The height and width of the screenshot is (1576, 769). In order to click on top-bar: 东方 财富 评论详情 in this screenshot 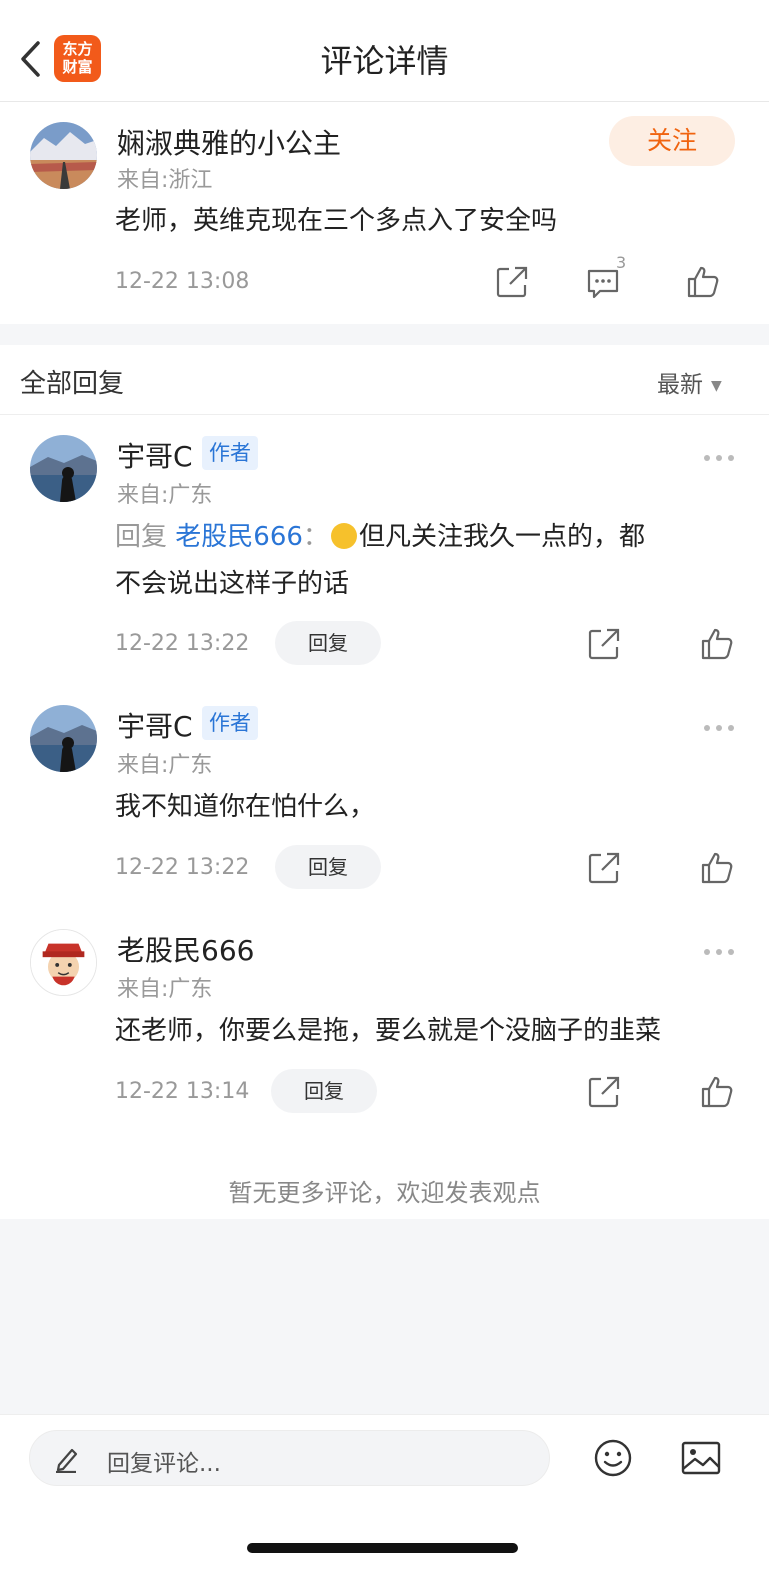, I will do `click(384, 51)`.